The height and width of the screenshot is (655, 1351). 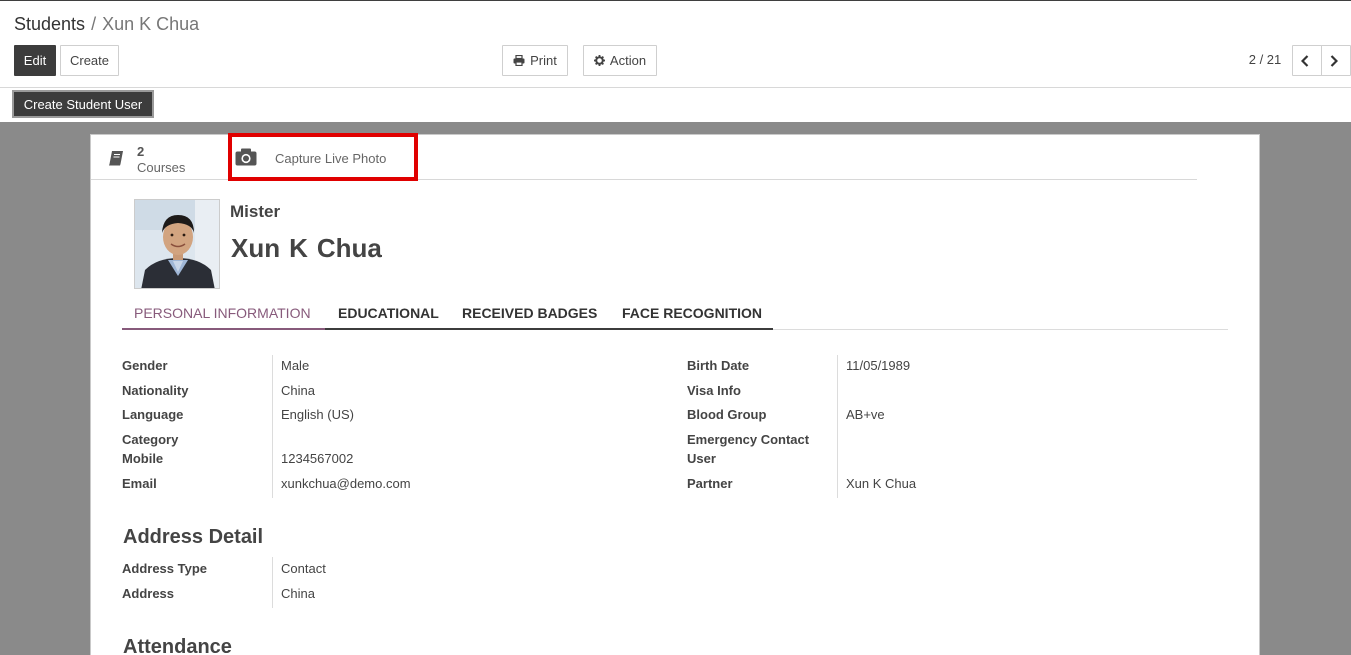 What do you see at coordinates (865, 414) in the screenshot?
I see `blood-group-value: AB+ve` at bounding box center [865, 414].